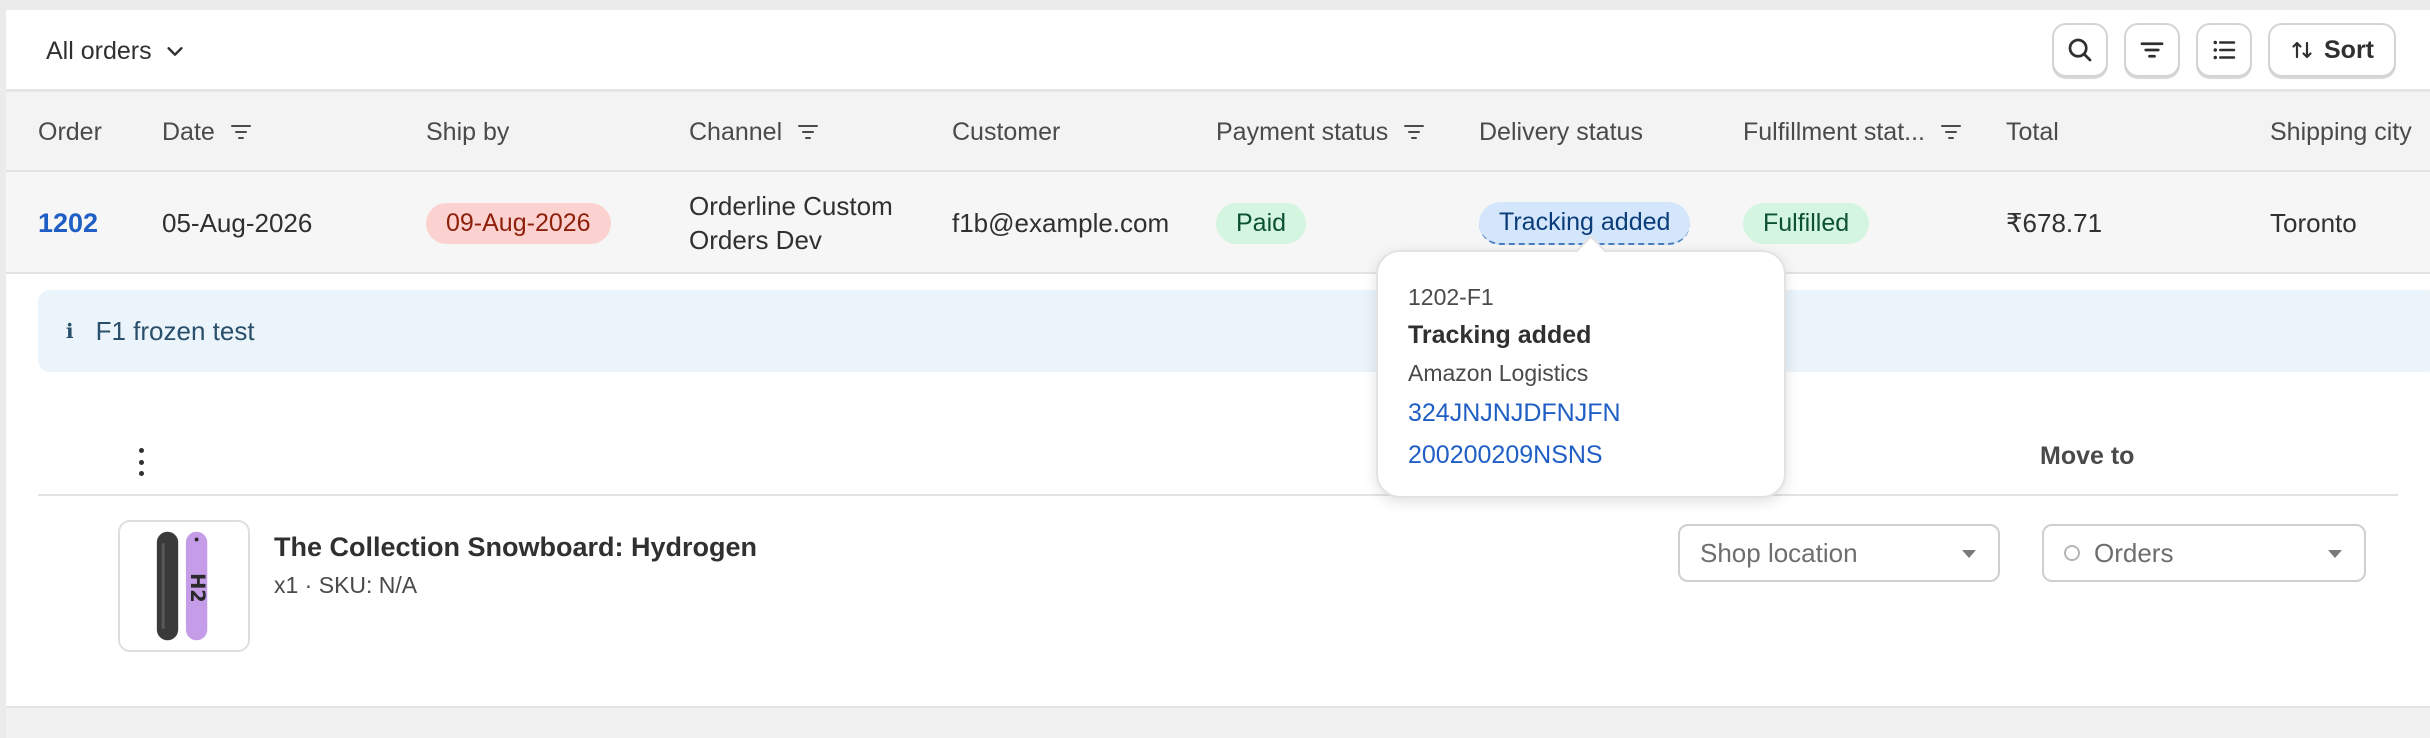  I want to click on ship-by-badge: 09-Aug-2026, so click(518, 223).